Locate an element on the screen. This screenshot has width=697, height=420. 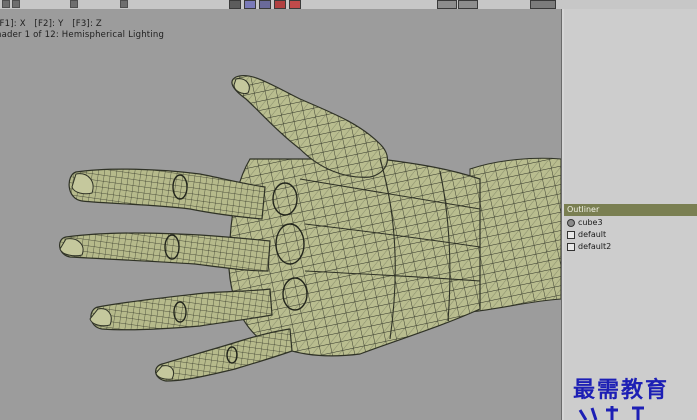
index-finger-mesh is located at coordinates (167, 194).